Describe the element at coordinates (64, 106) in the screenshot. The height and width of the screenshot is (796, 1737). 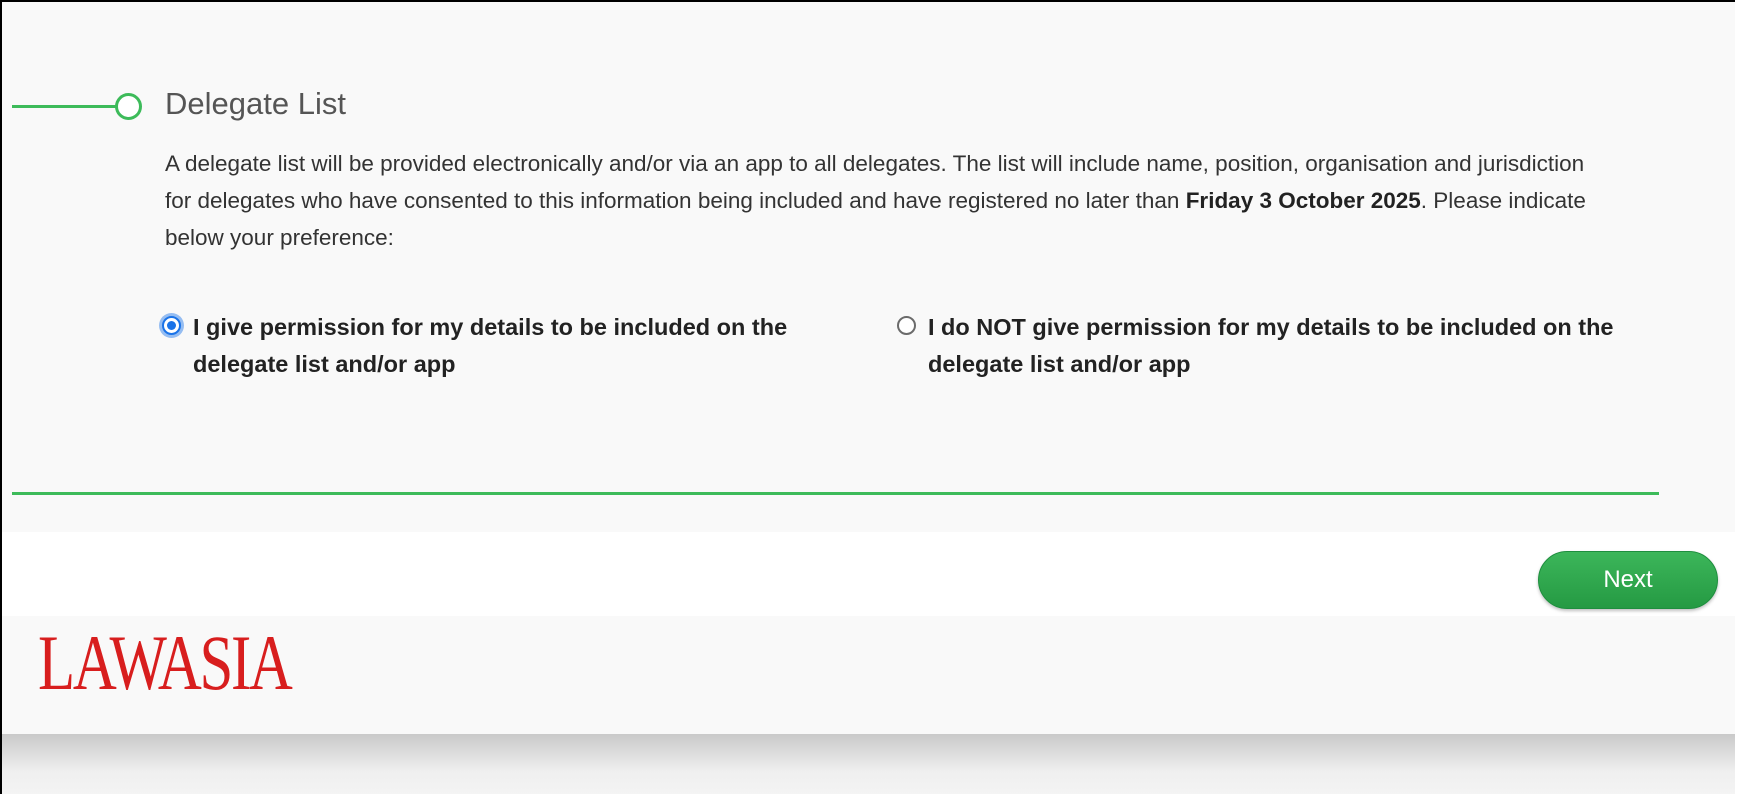
I see `step-connector-line` at that location.